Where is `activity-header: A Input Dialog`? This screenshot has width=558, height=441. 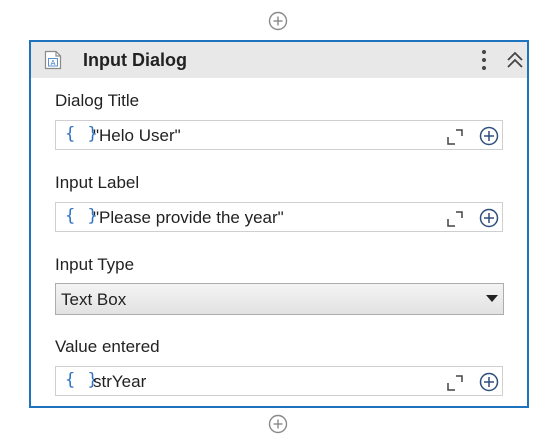
activity-header: A Input Dialog is located at coordinates (279, 60).